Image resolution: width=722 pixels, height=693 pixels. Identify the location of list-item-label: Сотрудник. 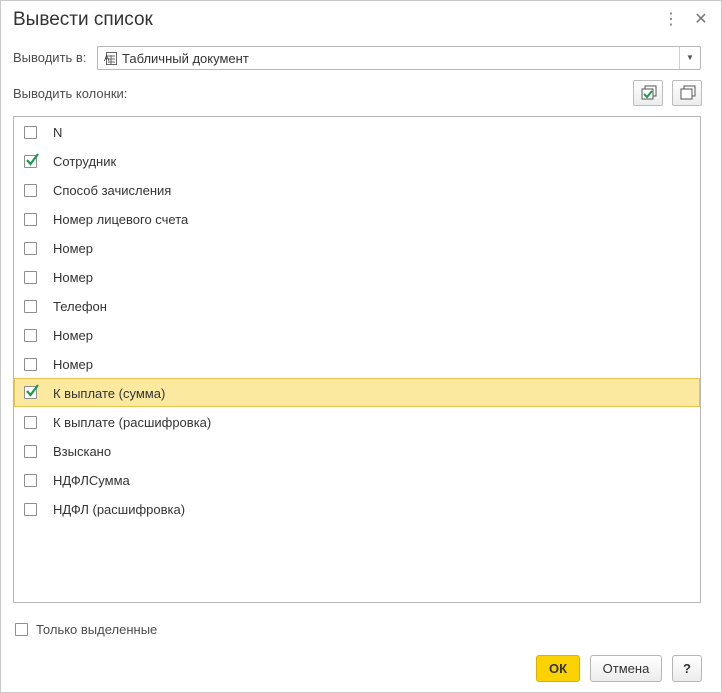
(85, 161).